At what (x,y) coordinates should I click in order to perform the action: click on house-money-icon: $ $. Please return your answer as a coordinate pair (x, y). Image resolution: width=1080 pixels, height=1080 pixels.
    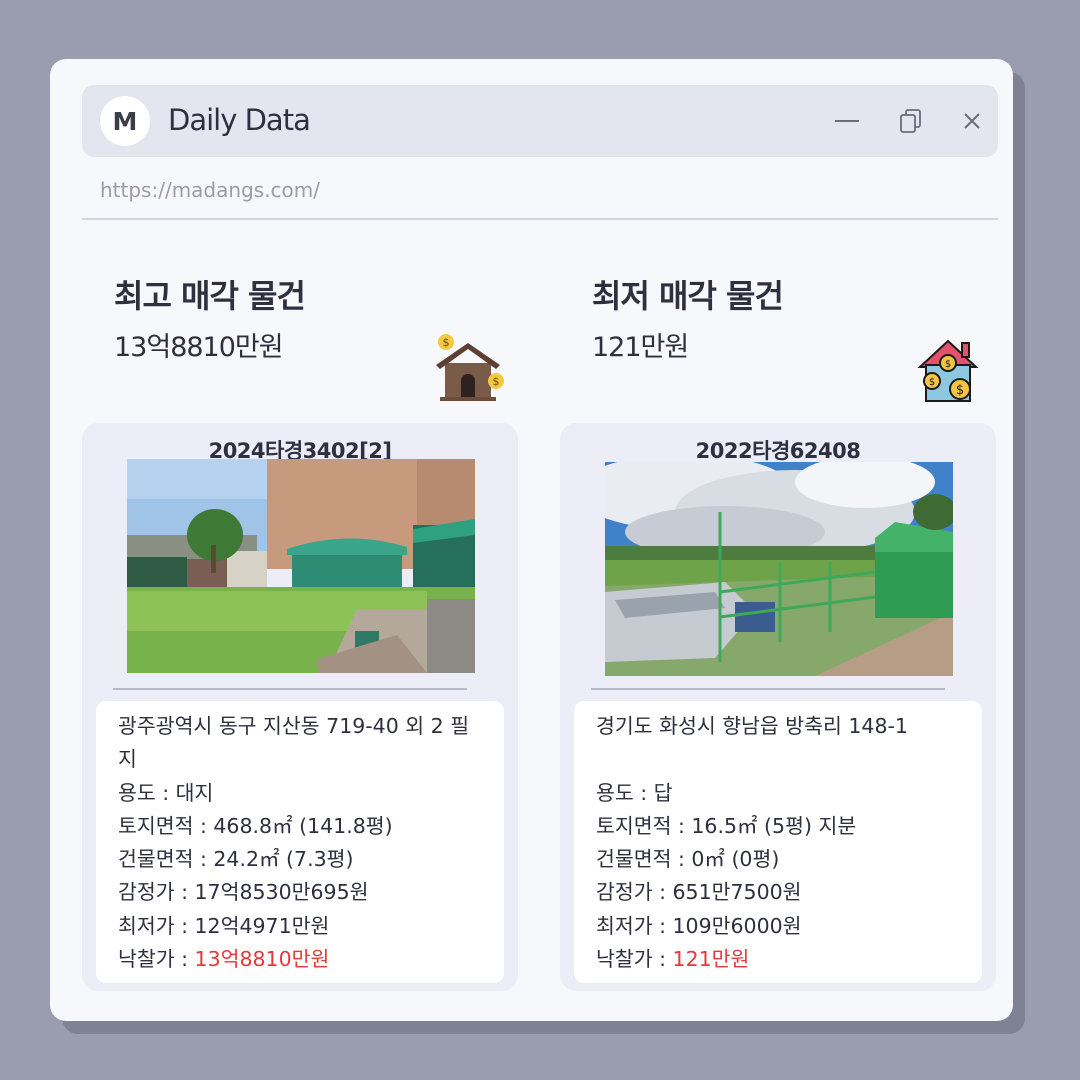
    Looking at the image, I should click on (468, 371).